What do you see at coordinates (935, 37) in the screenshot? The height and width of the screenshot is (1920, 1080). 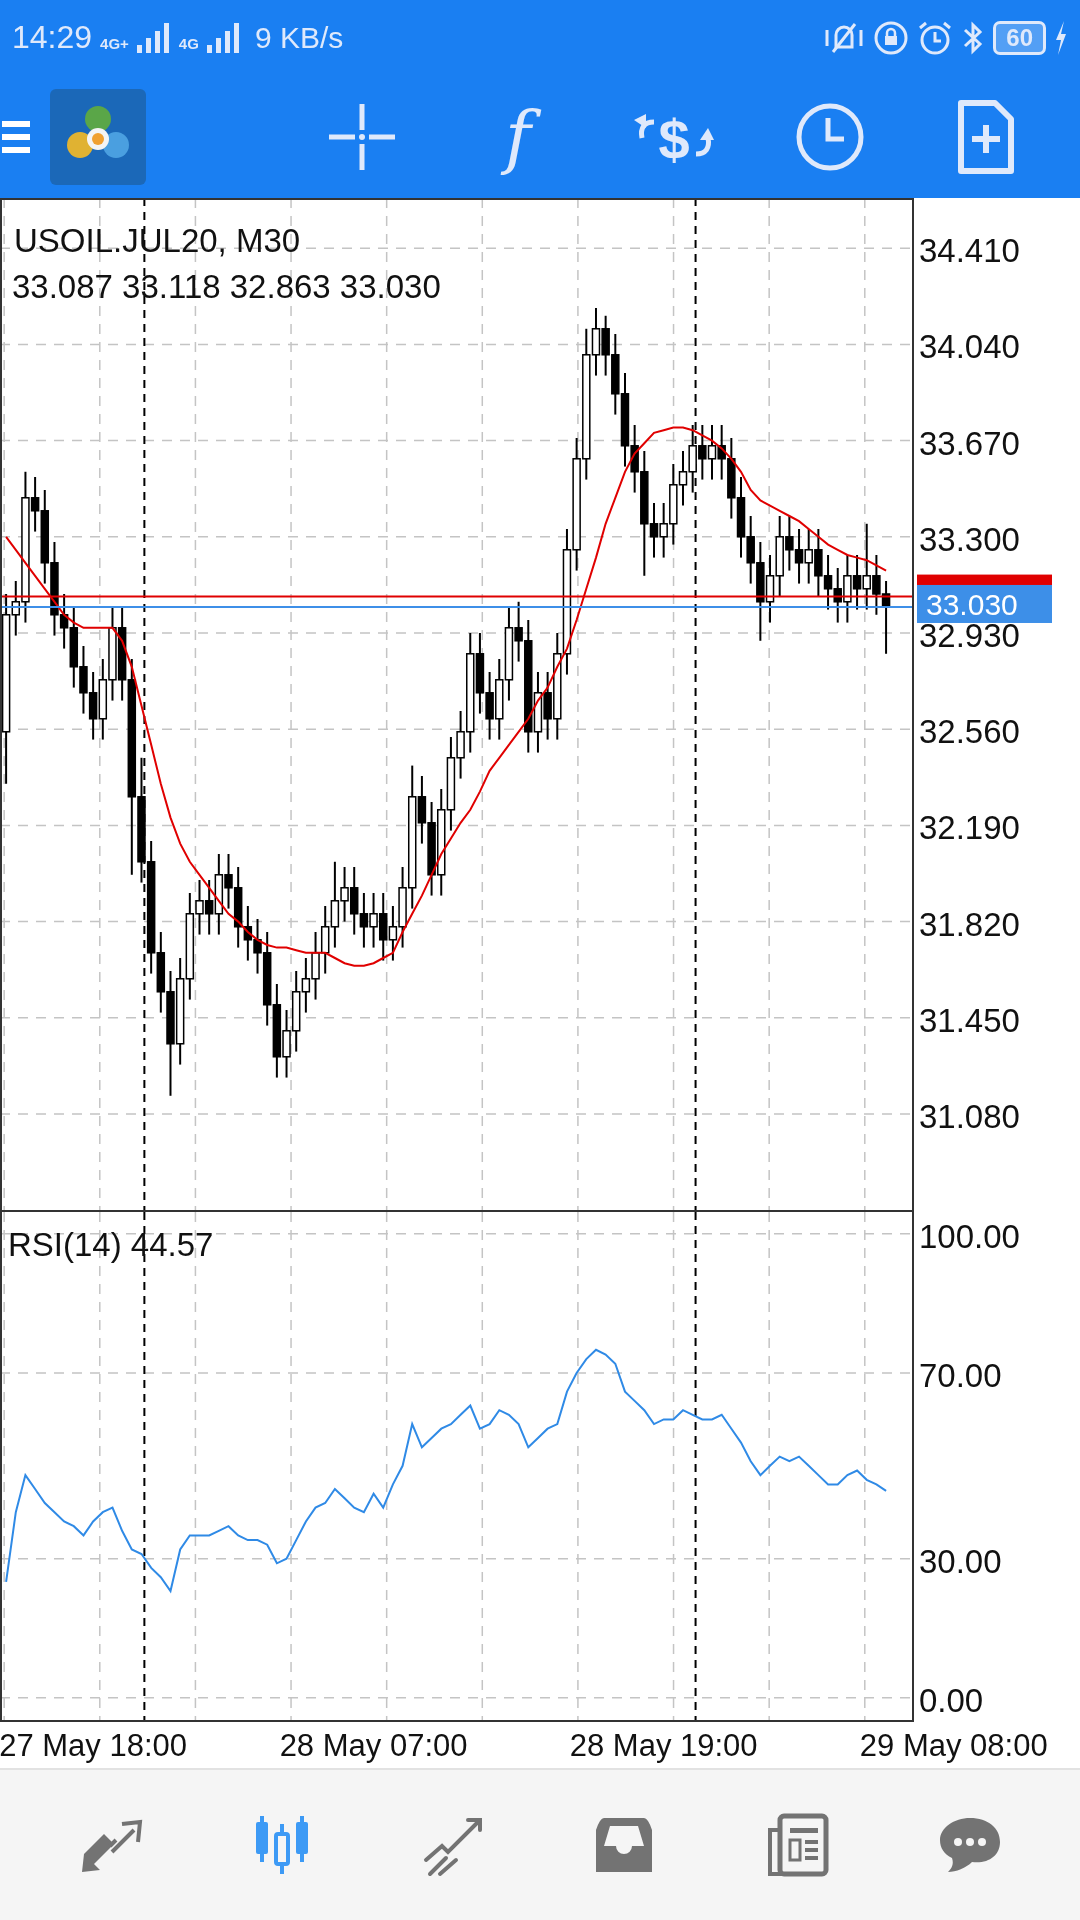 I see `alarm-icon` at bounding box center [935, 37].